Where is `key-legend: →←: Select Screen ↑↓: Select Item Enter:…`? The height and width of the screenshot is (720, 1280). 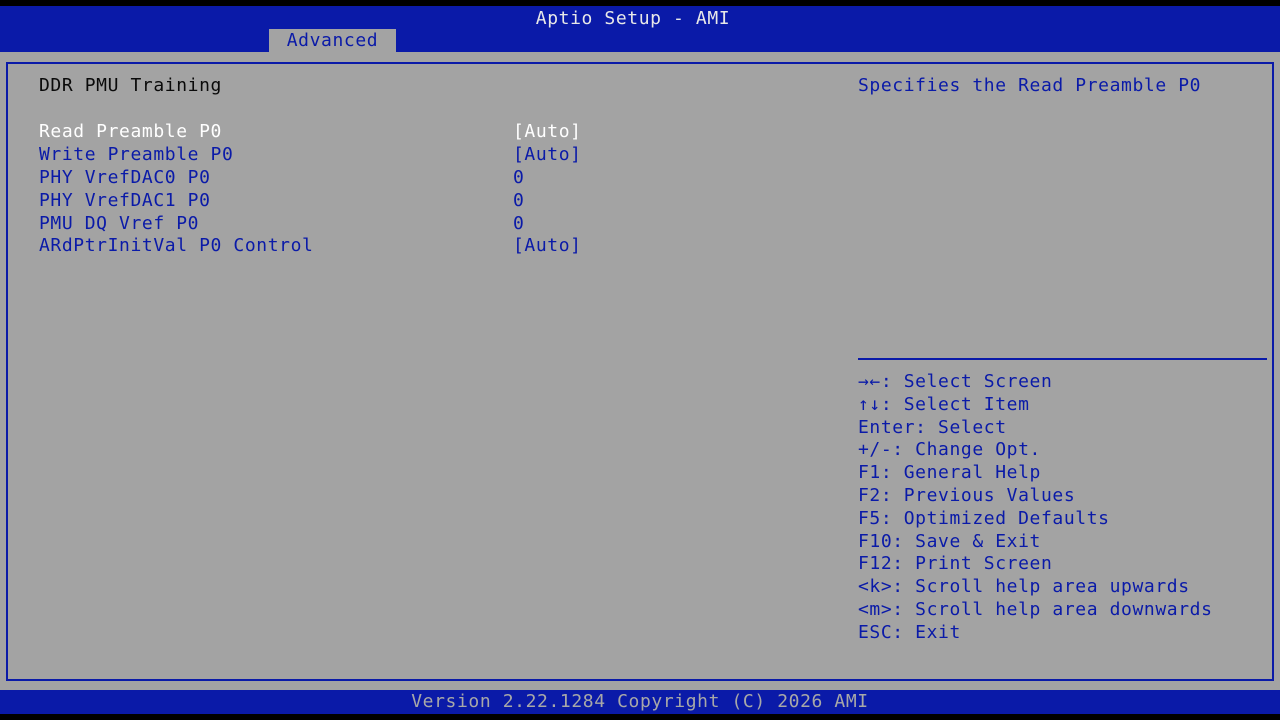 key-legend: →←: Select Screen ↑↓: Select Item Enter:… is located at coordinates (1063, 508).